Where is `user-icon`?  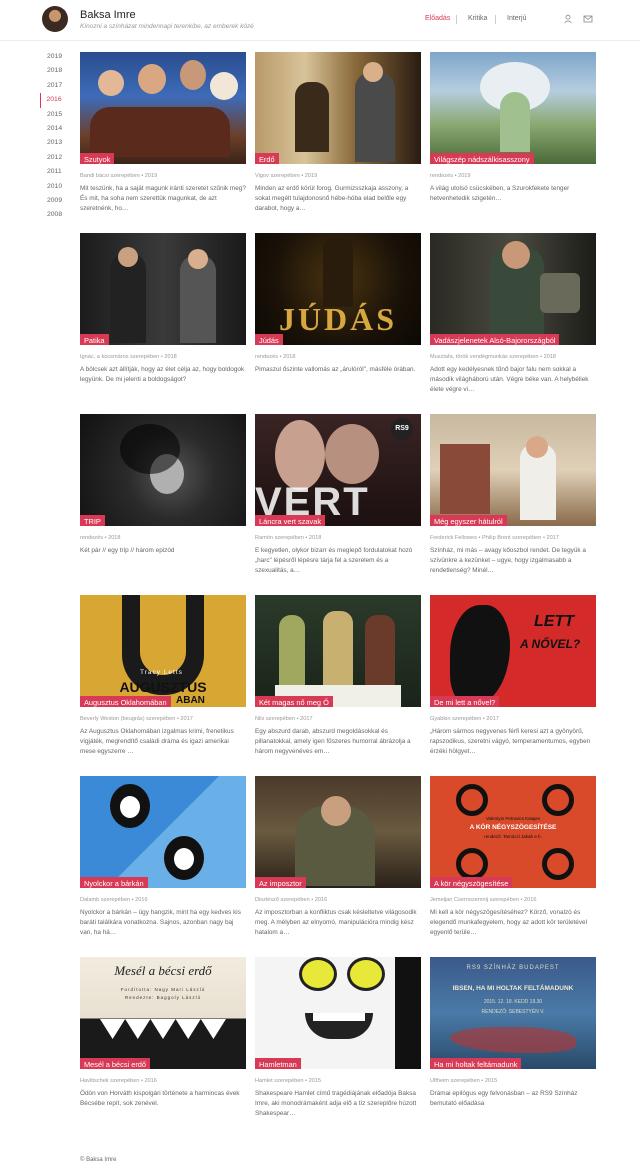
user-icon is located at coordinates (568, 19).